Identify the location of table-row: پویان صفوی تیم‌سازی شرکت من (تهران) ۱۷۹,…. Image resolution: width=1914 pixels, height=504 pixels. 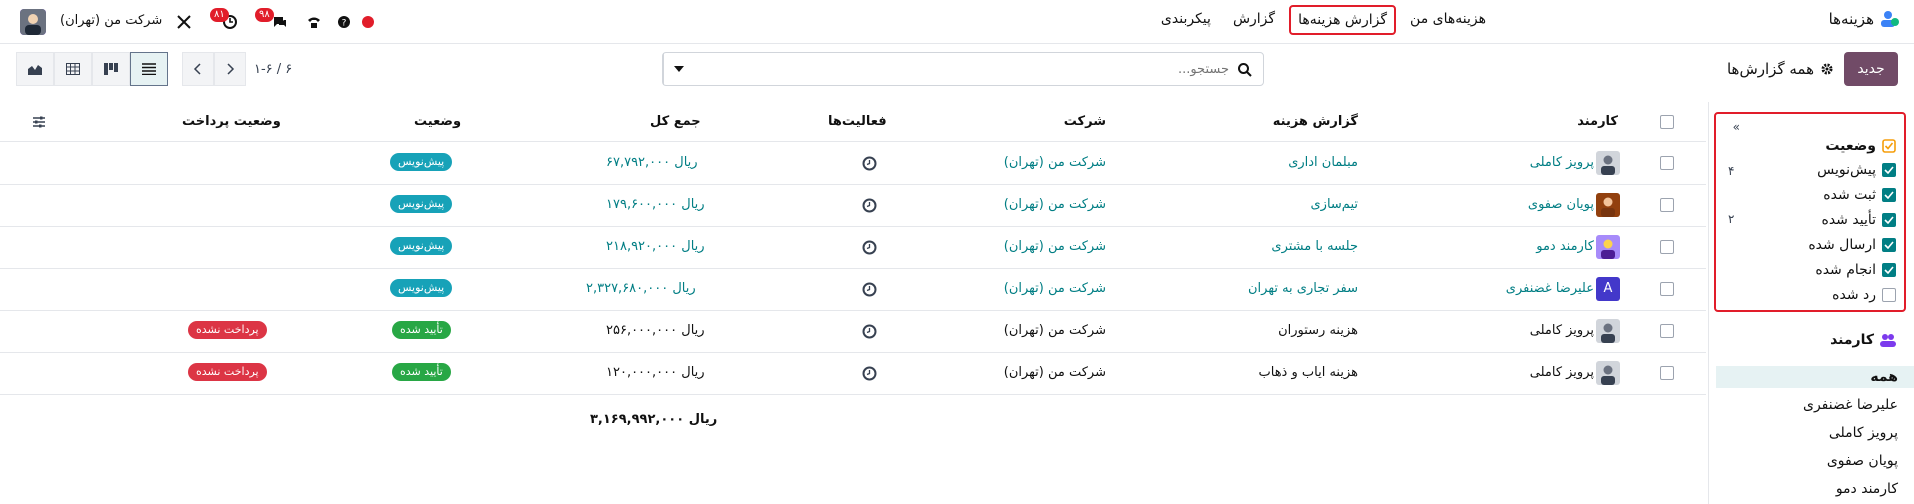
(853, 206).